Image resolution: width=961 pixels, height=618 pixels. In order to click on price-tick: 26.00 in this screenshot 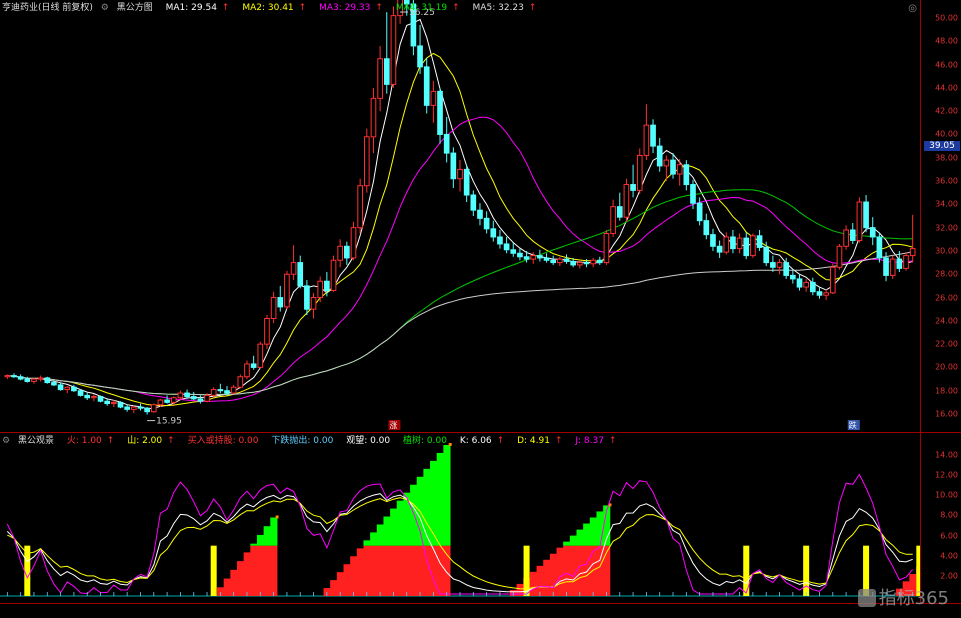, I will do `click(946, 298)`.